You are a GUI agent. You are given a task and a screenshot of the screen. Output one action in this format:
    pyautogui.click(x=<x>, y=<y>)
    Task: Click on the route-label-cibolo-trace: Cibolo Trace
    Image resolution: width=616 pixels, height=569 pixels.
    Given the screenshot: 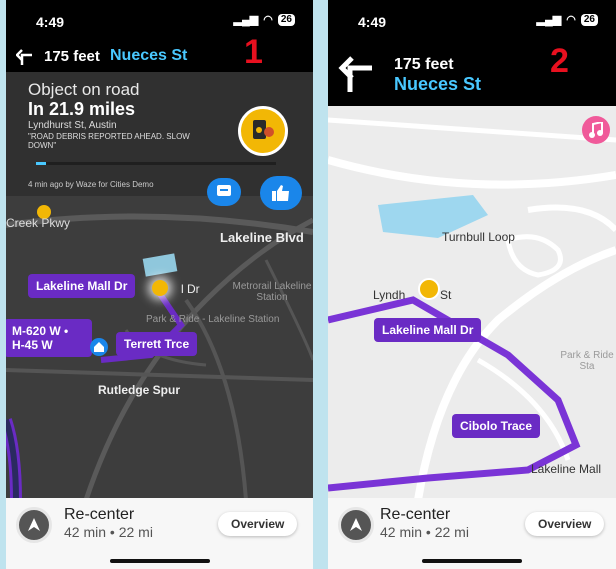 What is the action you would take?
    pyautogui.click(x=496, y=426)
    